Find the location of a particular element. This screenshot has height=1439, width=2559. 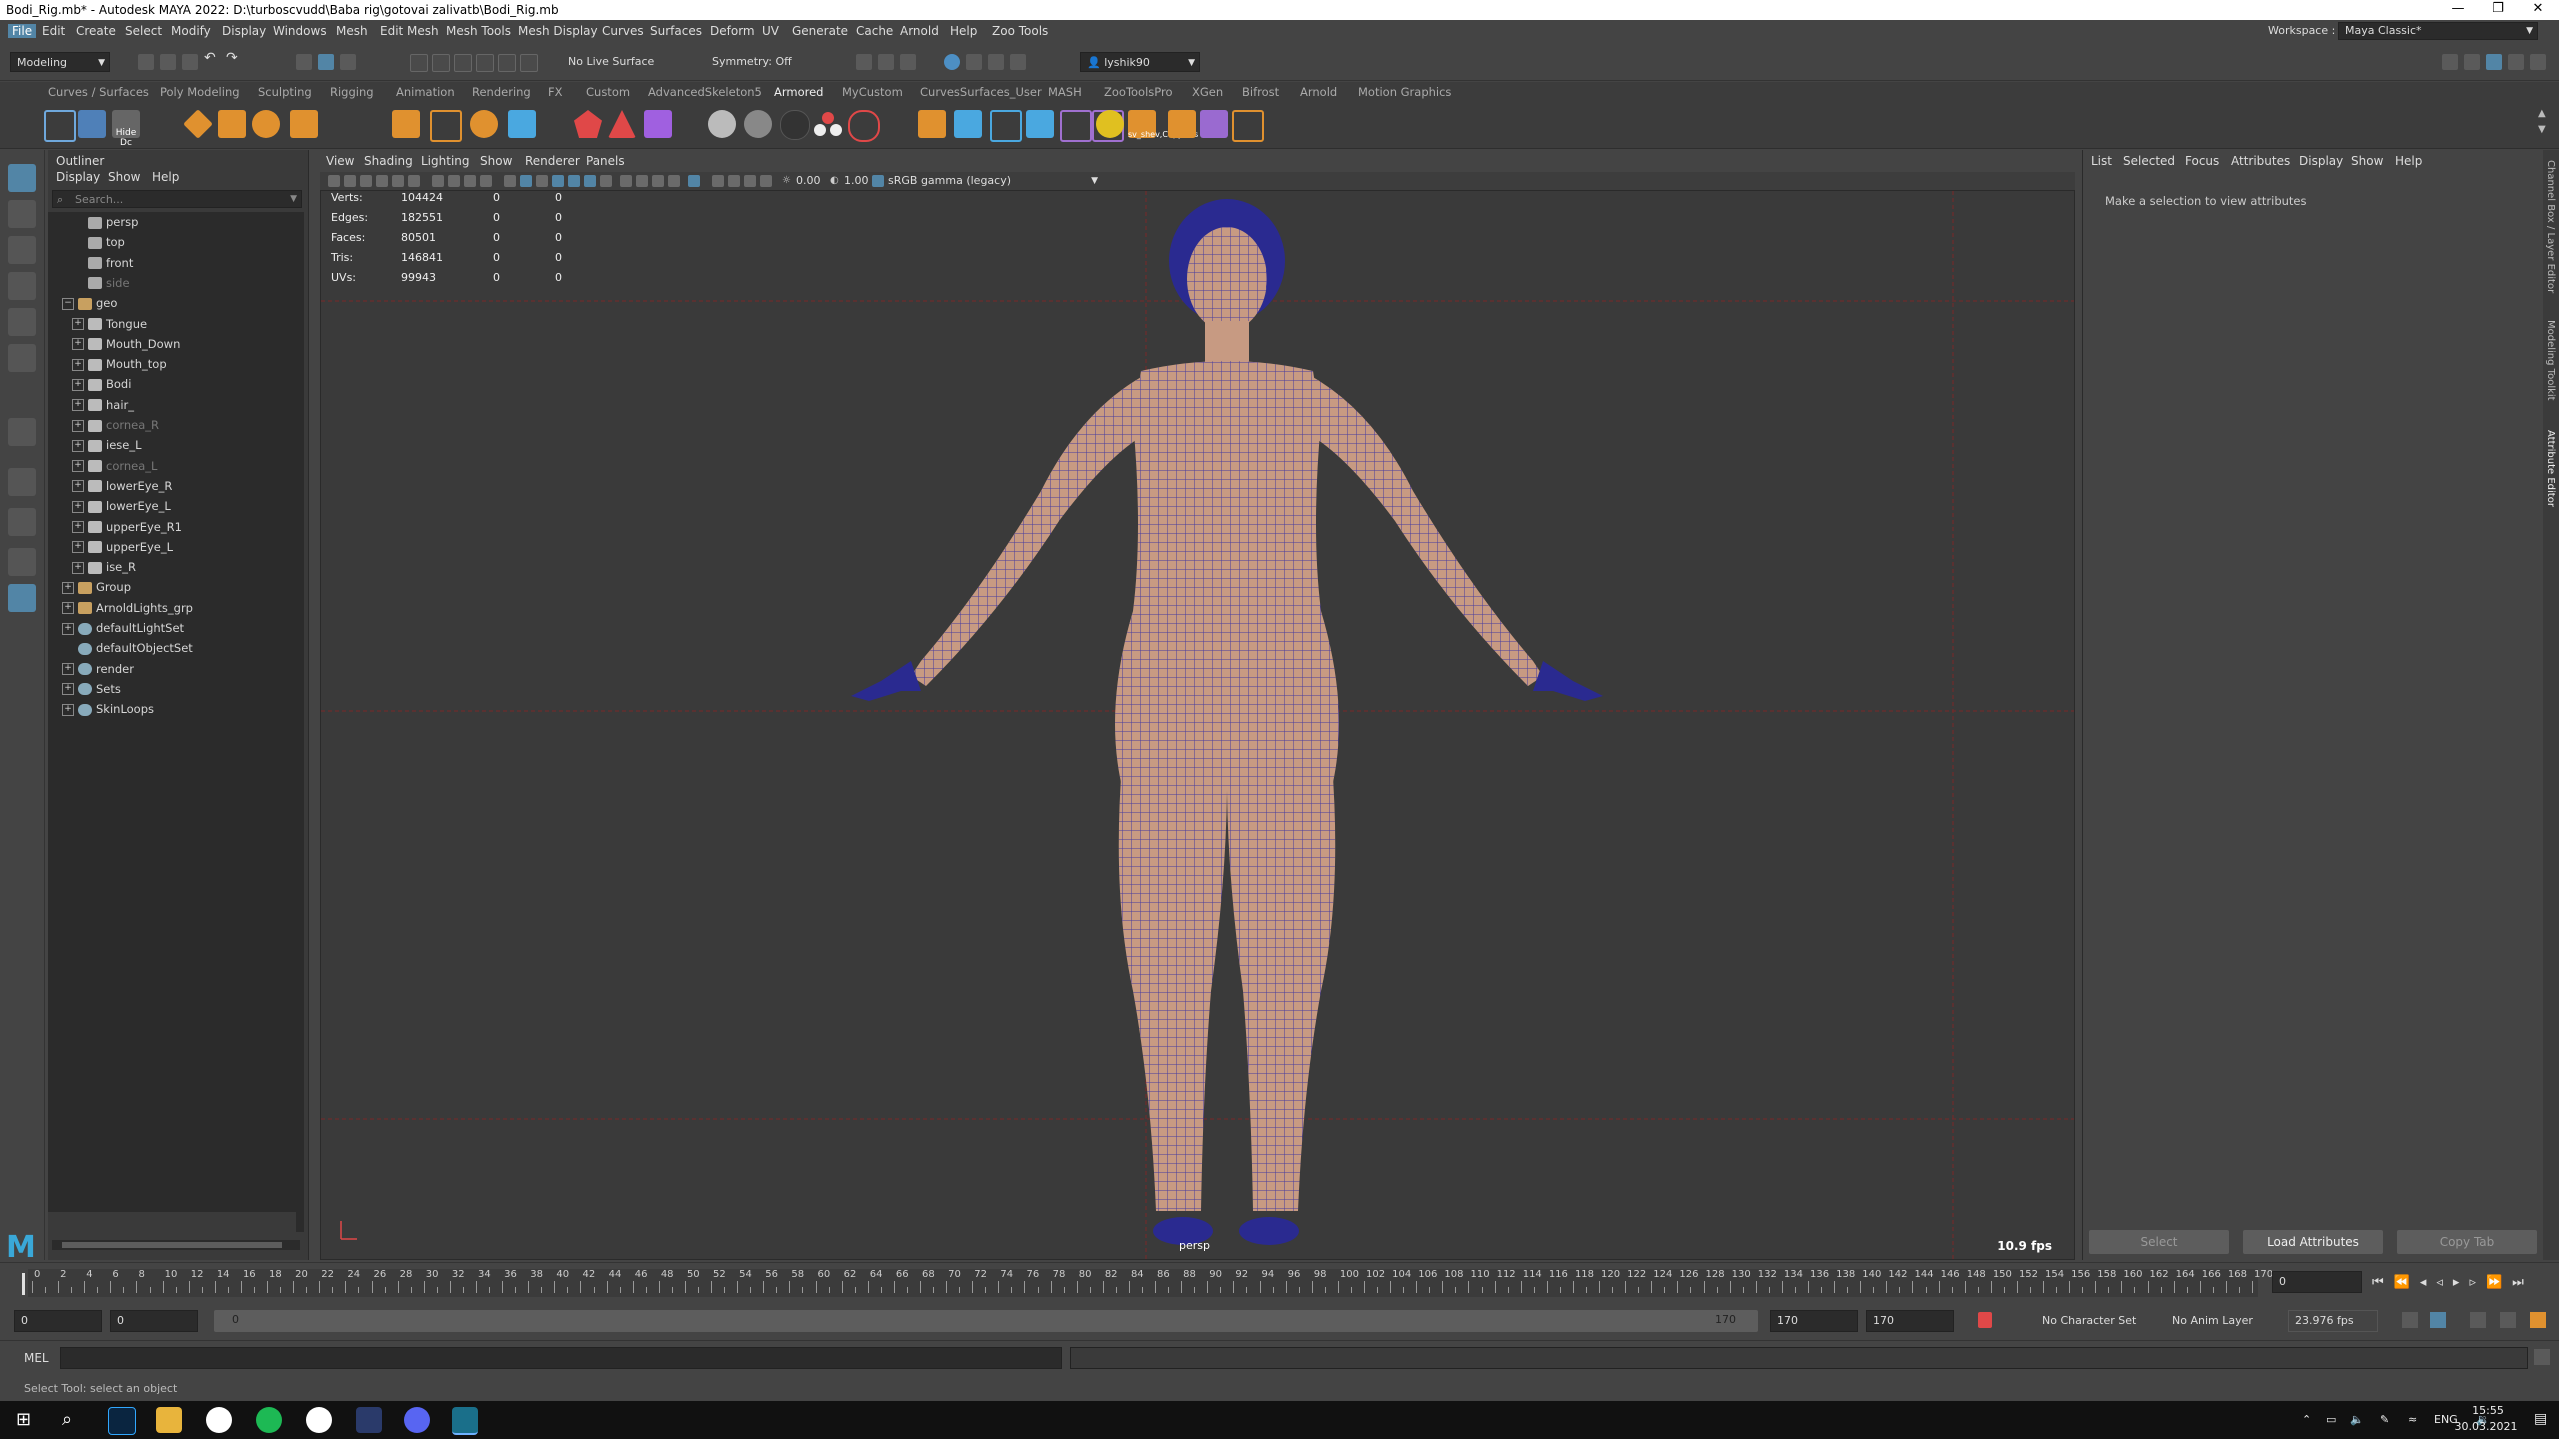

evaluation-icon is located at coordinates (2538, 1320).